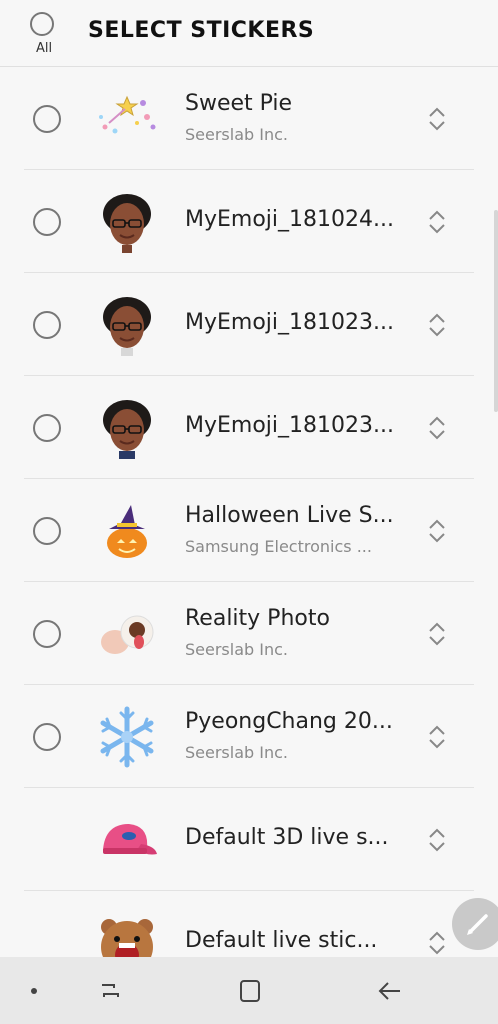 The image size is (498, 1024). What do you see at coordinates (127, 634) in the screenshot?
I see `reality-photo-icon` at bounding box center [127, 634].